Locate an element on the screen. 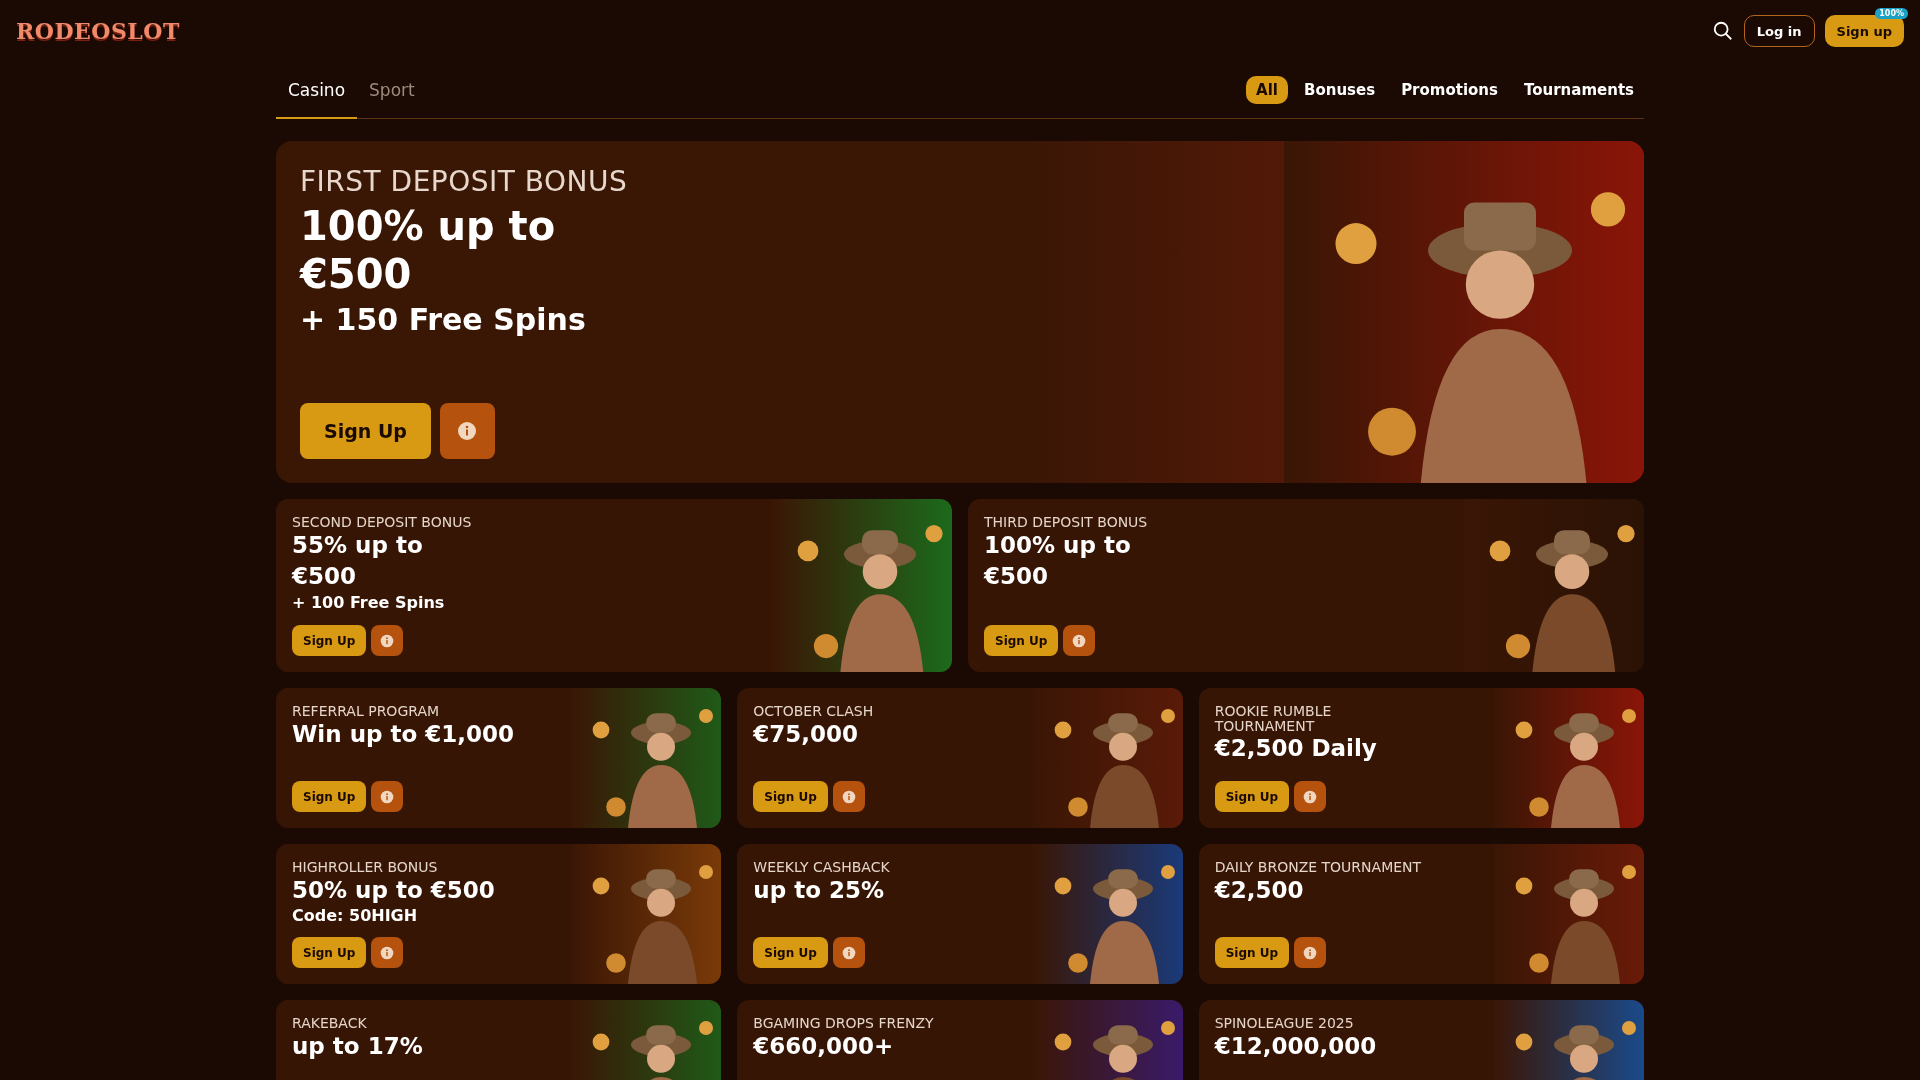 Image resolution: width=1920 pixels, height=1080 pixels. search-icon is located at coordinates (1722, 31).